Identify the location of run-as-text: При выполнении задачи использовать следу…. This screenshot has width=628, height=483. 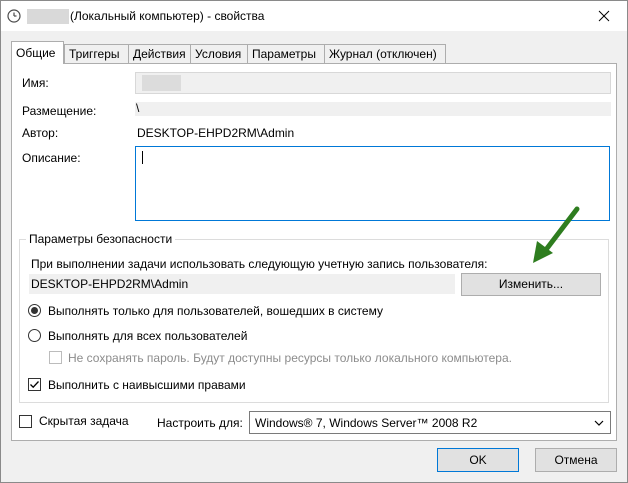
(259, 264).